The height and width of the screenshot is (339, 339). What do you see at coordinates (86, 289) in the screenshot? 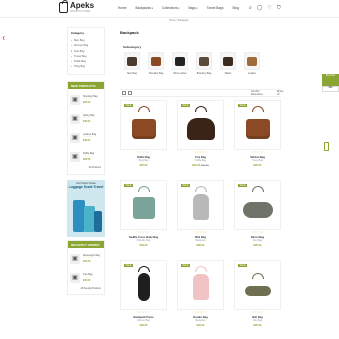
I see `all-special-products-link: All Special Products` at bounding box center [86, 289].